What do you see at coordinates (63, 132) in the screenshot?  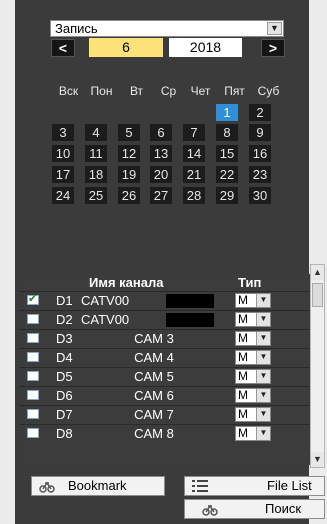 I see `calendar-day: 3` at bounding box center [63, 132].